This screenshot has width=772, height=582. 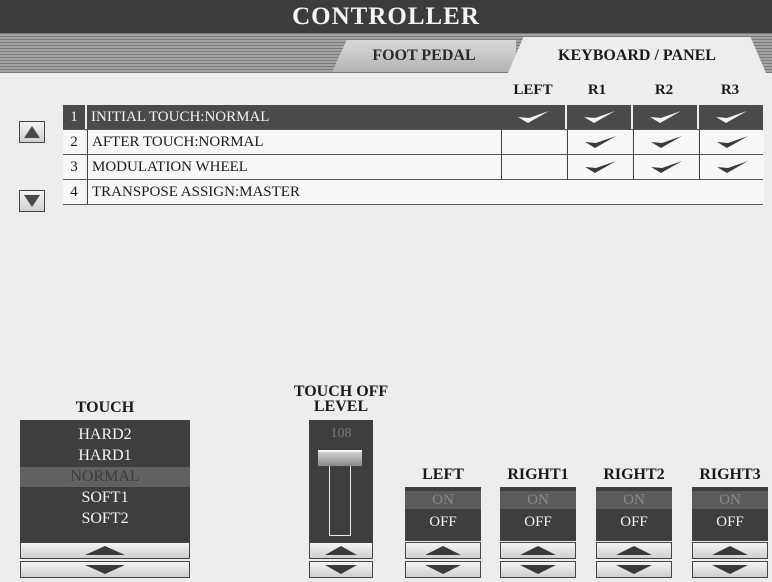 I want to click on row-label: INITIAL TOUCH:NORMAL, so click(x=295, y=117).